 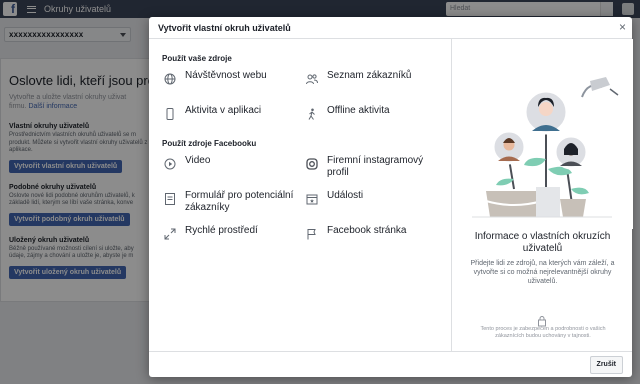 What do you see at coordinates (233, 242) in the screenshot?
I see `option-instant-experience: Rychlé prostředí` at bounding box center [233, 242].